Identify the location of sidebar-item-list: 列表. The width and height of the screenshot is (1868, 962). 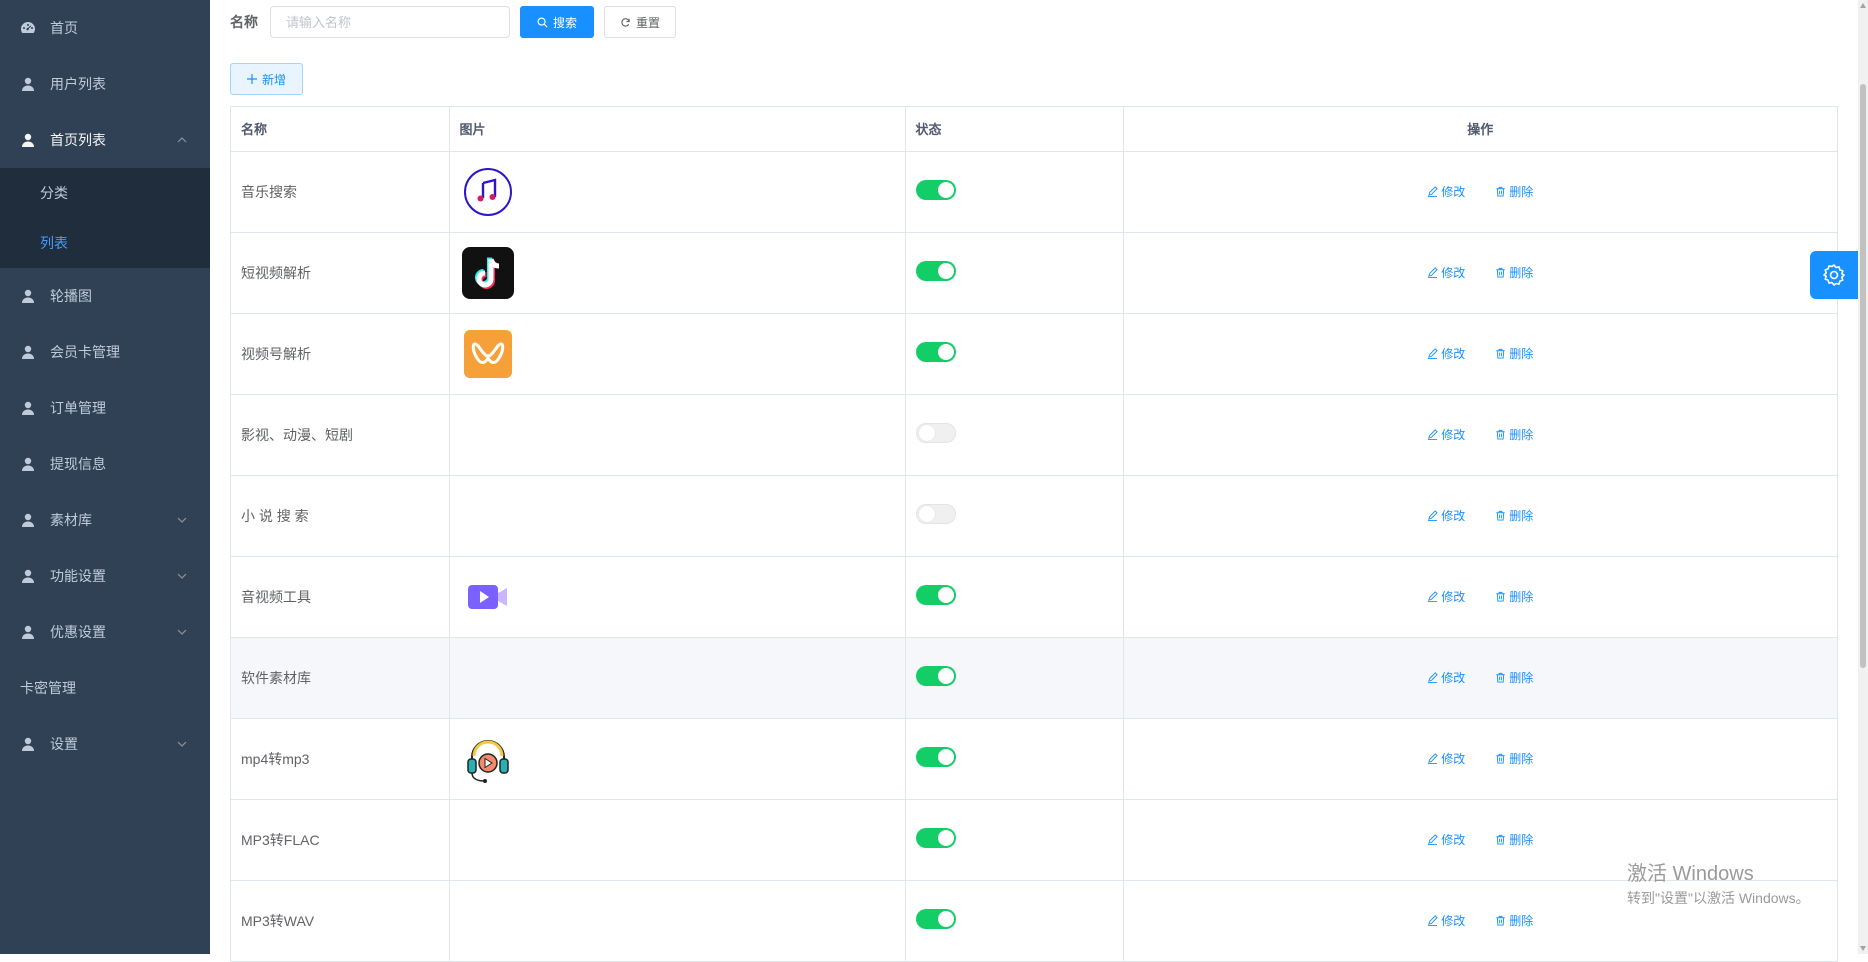
(105, 243).